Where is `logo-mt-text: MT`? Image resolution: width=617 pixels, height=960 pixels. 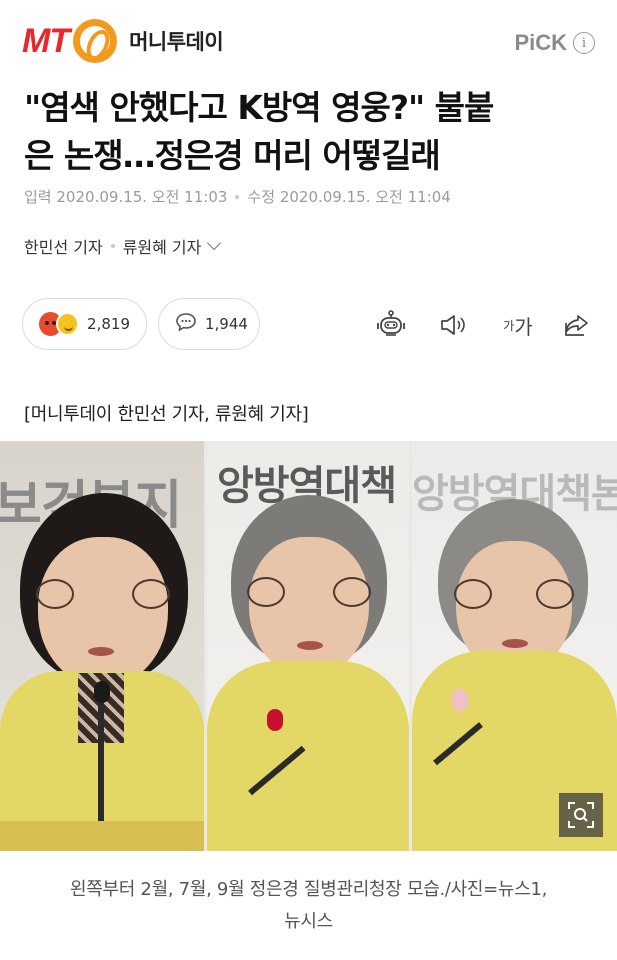 logo-mt-text: MT is located at coordinates (46, 40).